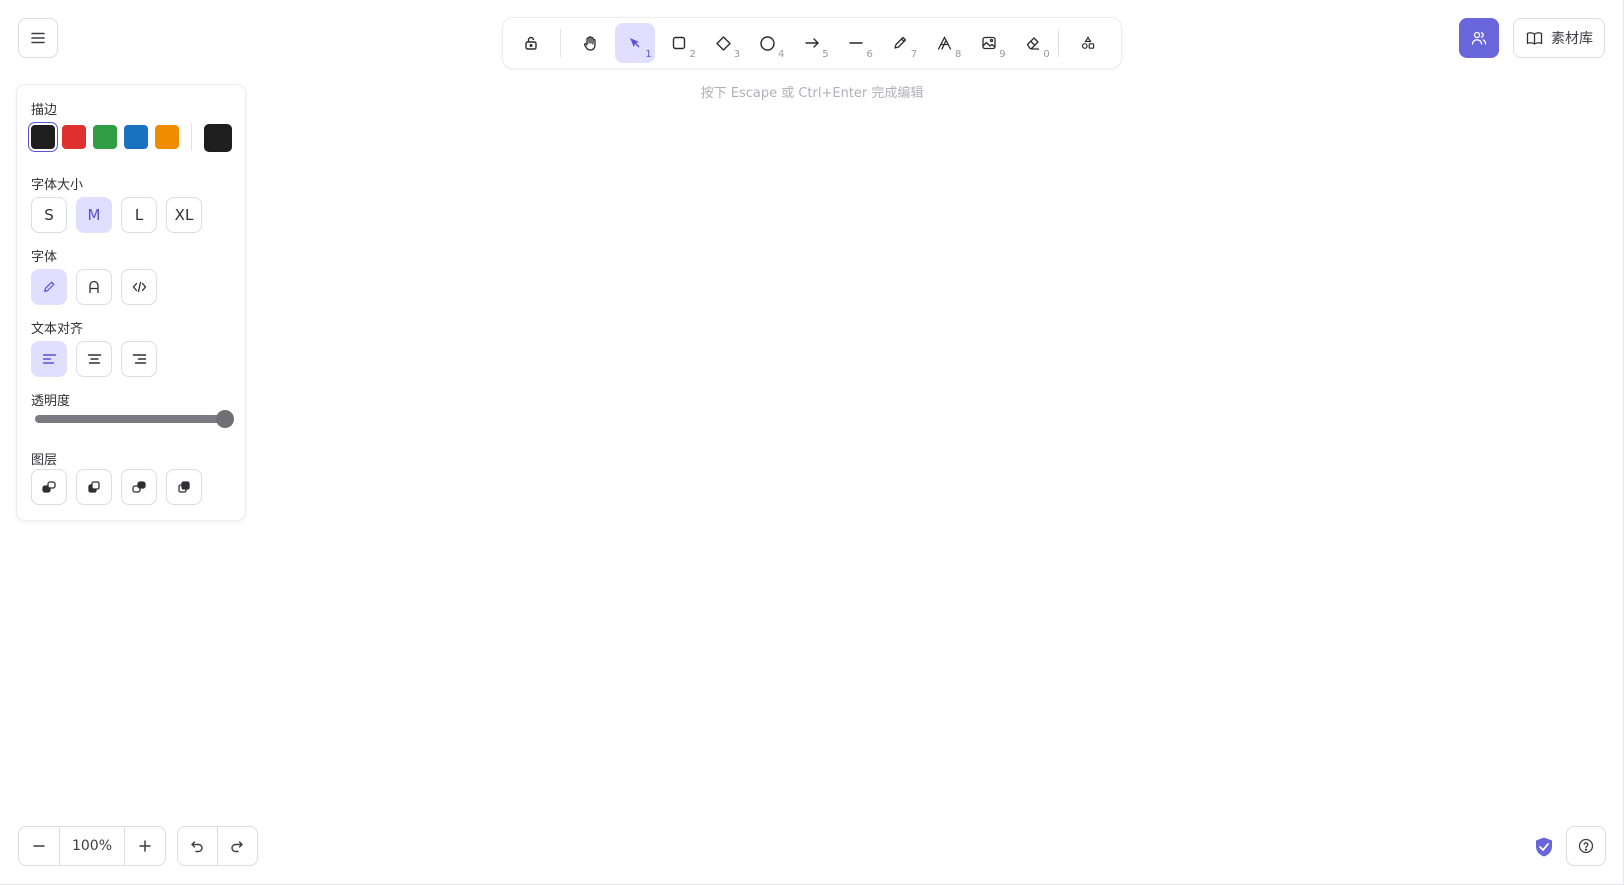  Describe the element at coordinates (74, 137) in the screenshot. I see `stroke-color-red` at that location.